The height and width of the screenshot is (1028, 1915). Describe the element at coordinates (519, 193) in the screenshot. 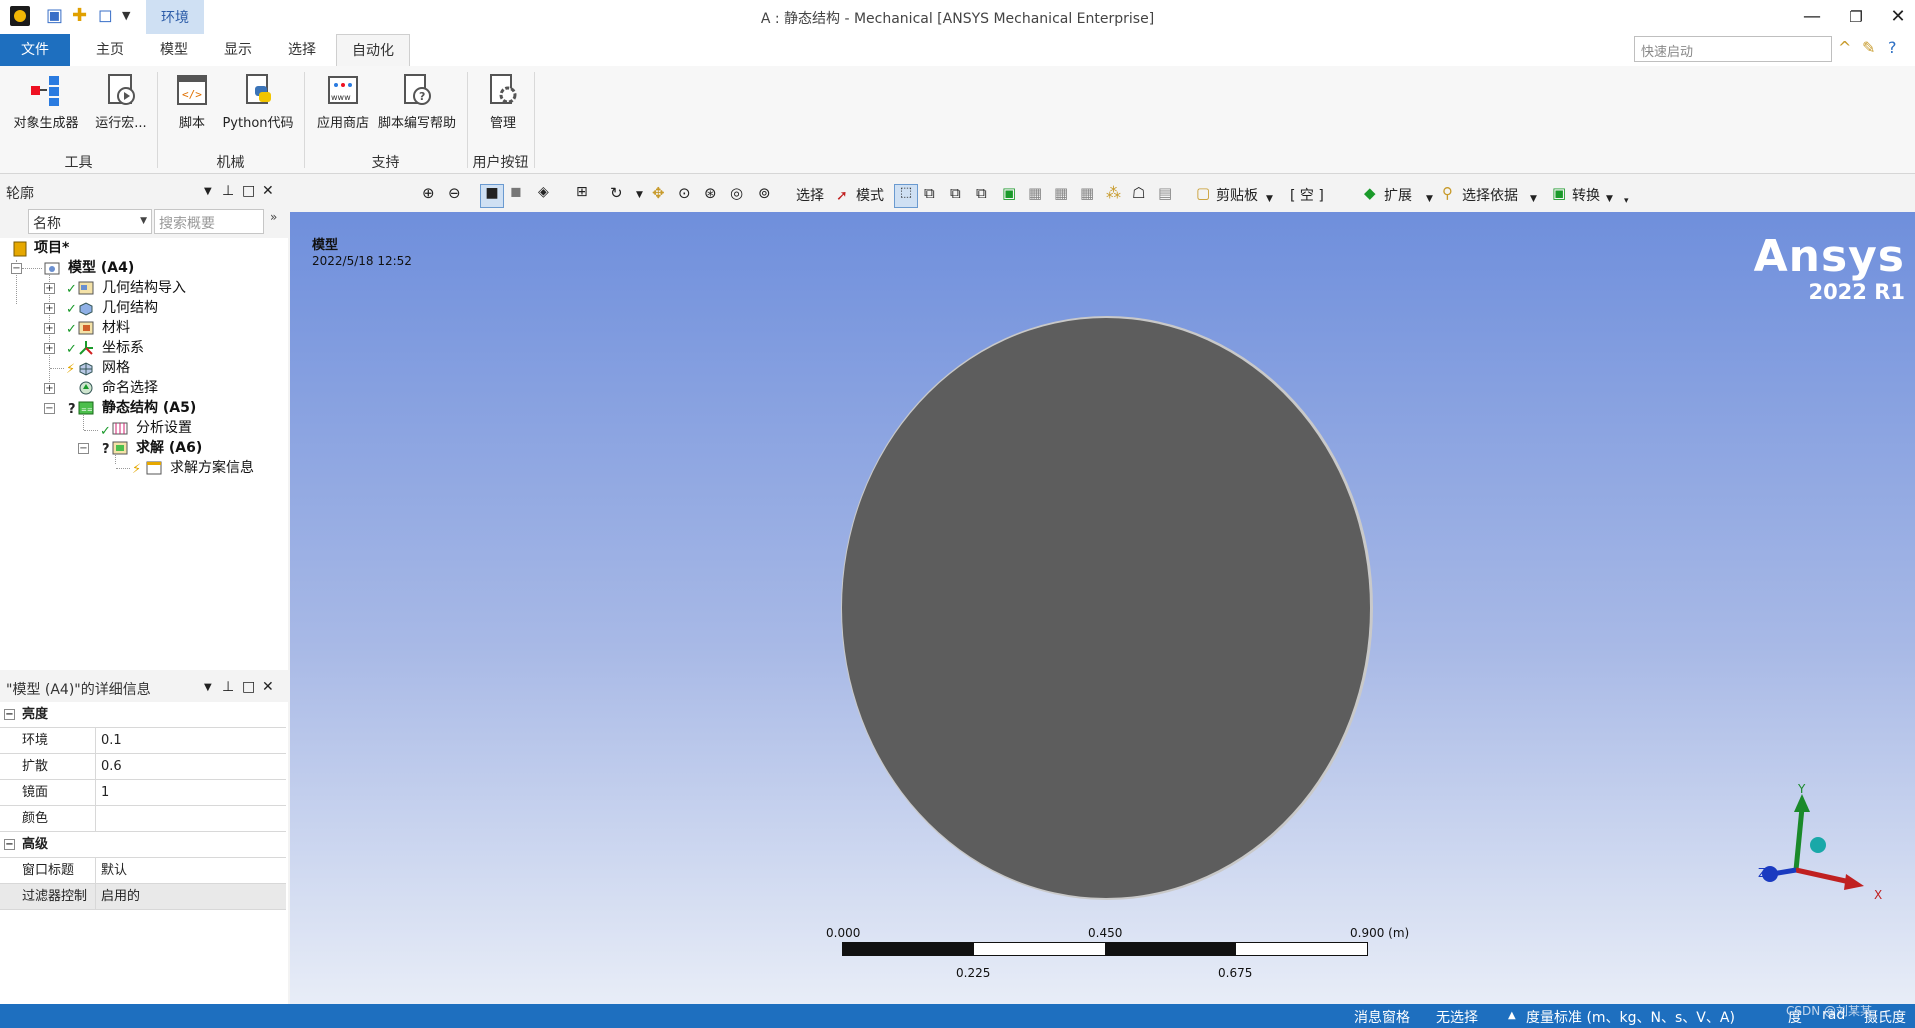

I see `wireframe-icon: ◼` at that location.